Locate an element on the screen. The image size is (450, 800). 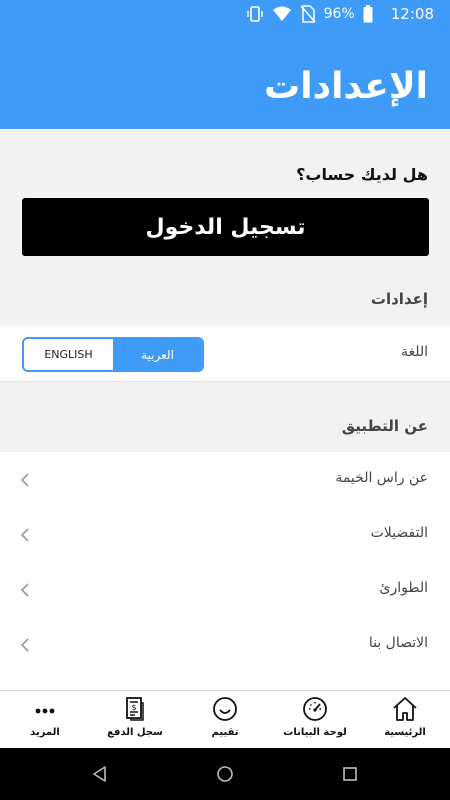
language-toggle: ENGLISH العربية is located at coordinates (113, 354).